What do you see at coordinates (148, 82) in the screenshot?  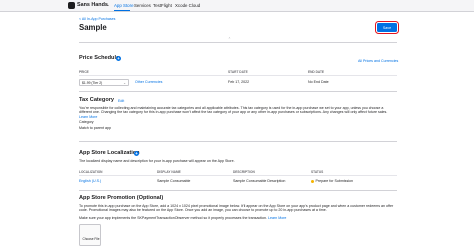 I see `other-currencies-link: Other Currencies` at bounding box center [148, 82].